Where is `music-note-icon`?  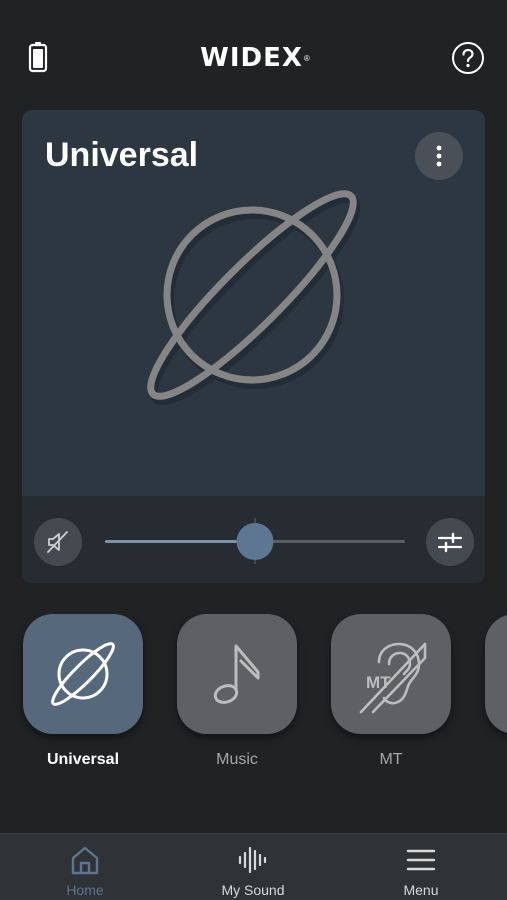
music-note-icon is located at coordinates (236, 674).